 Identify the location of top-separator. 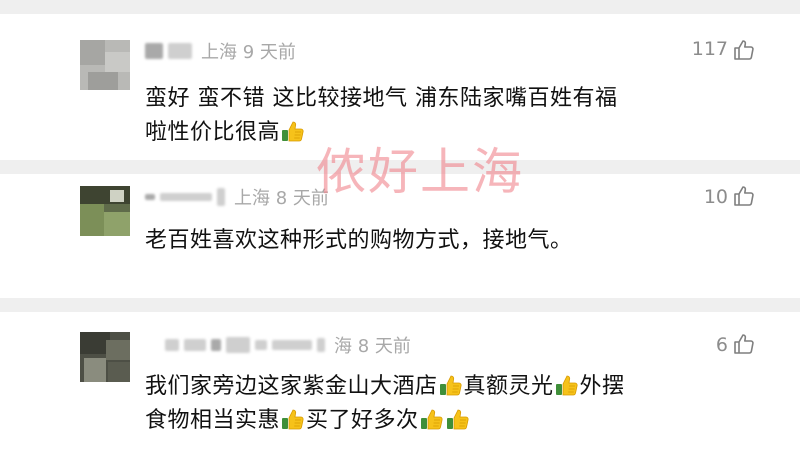
(400, 7).